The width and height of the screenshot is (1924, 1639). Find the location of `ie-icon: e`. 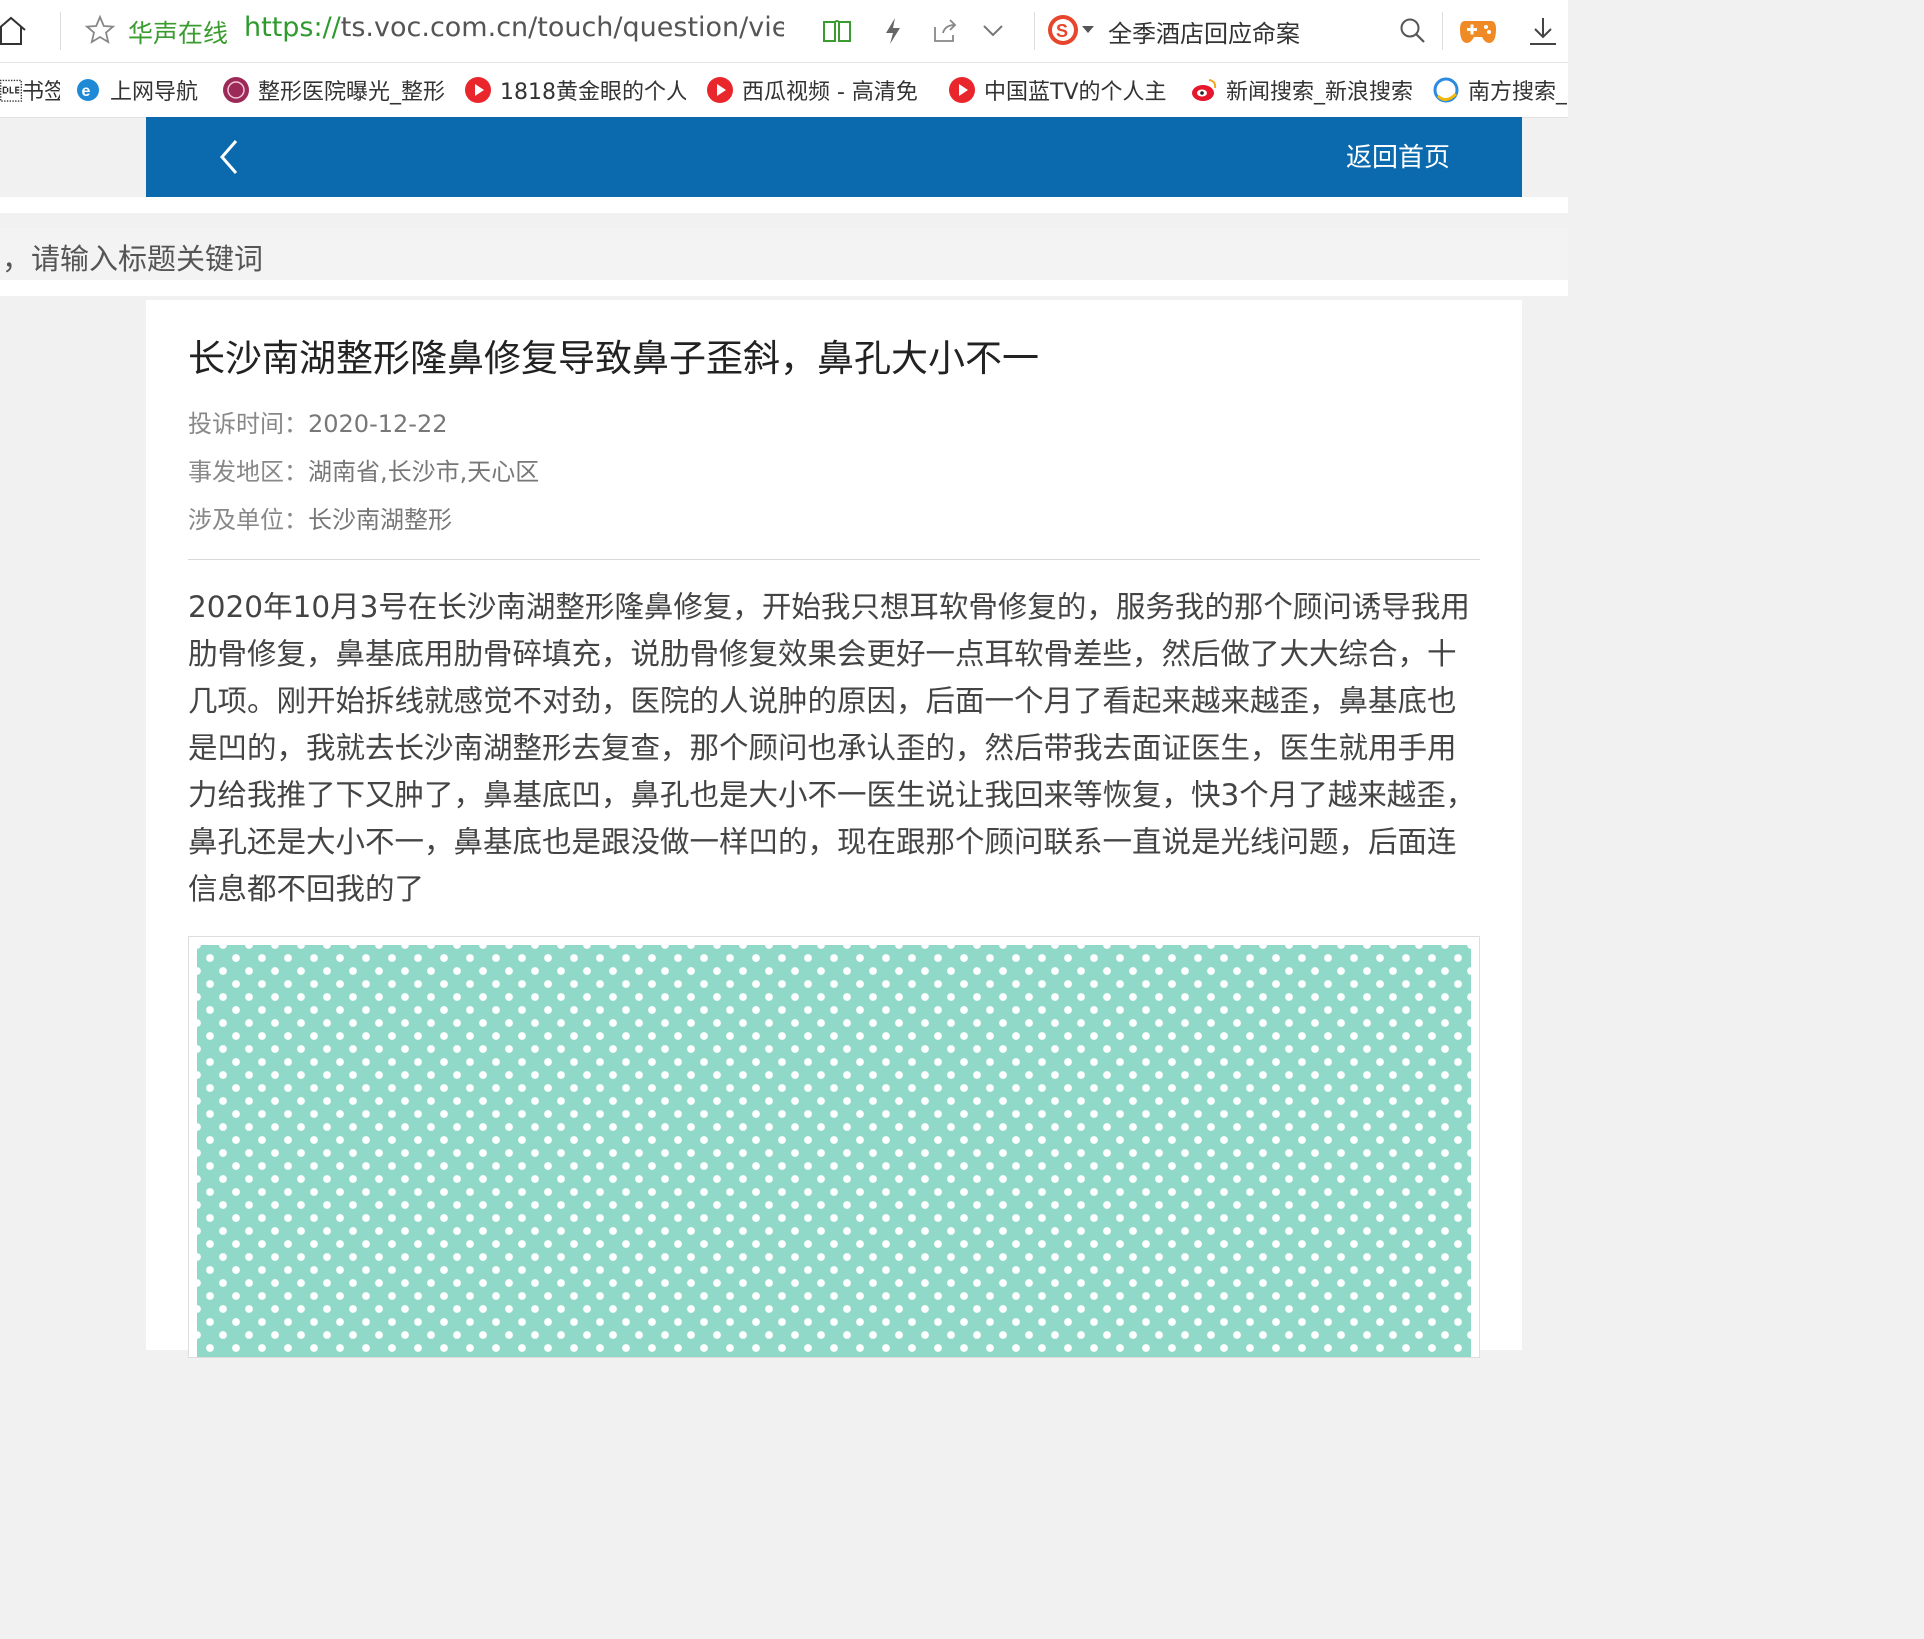

ie-icon: e is located at coordinates (88, 90).